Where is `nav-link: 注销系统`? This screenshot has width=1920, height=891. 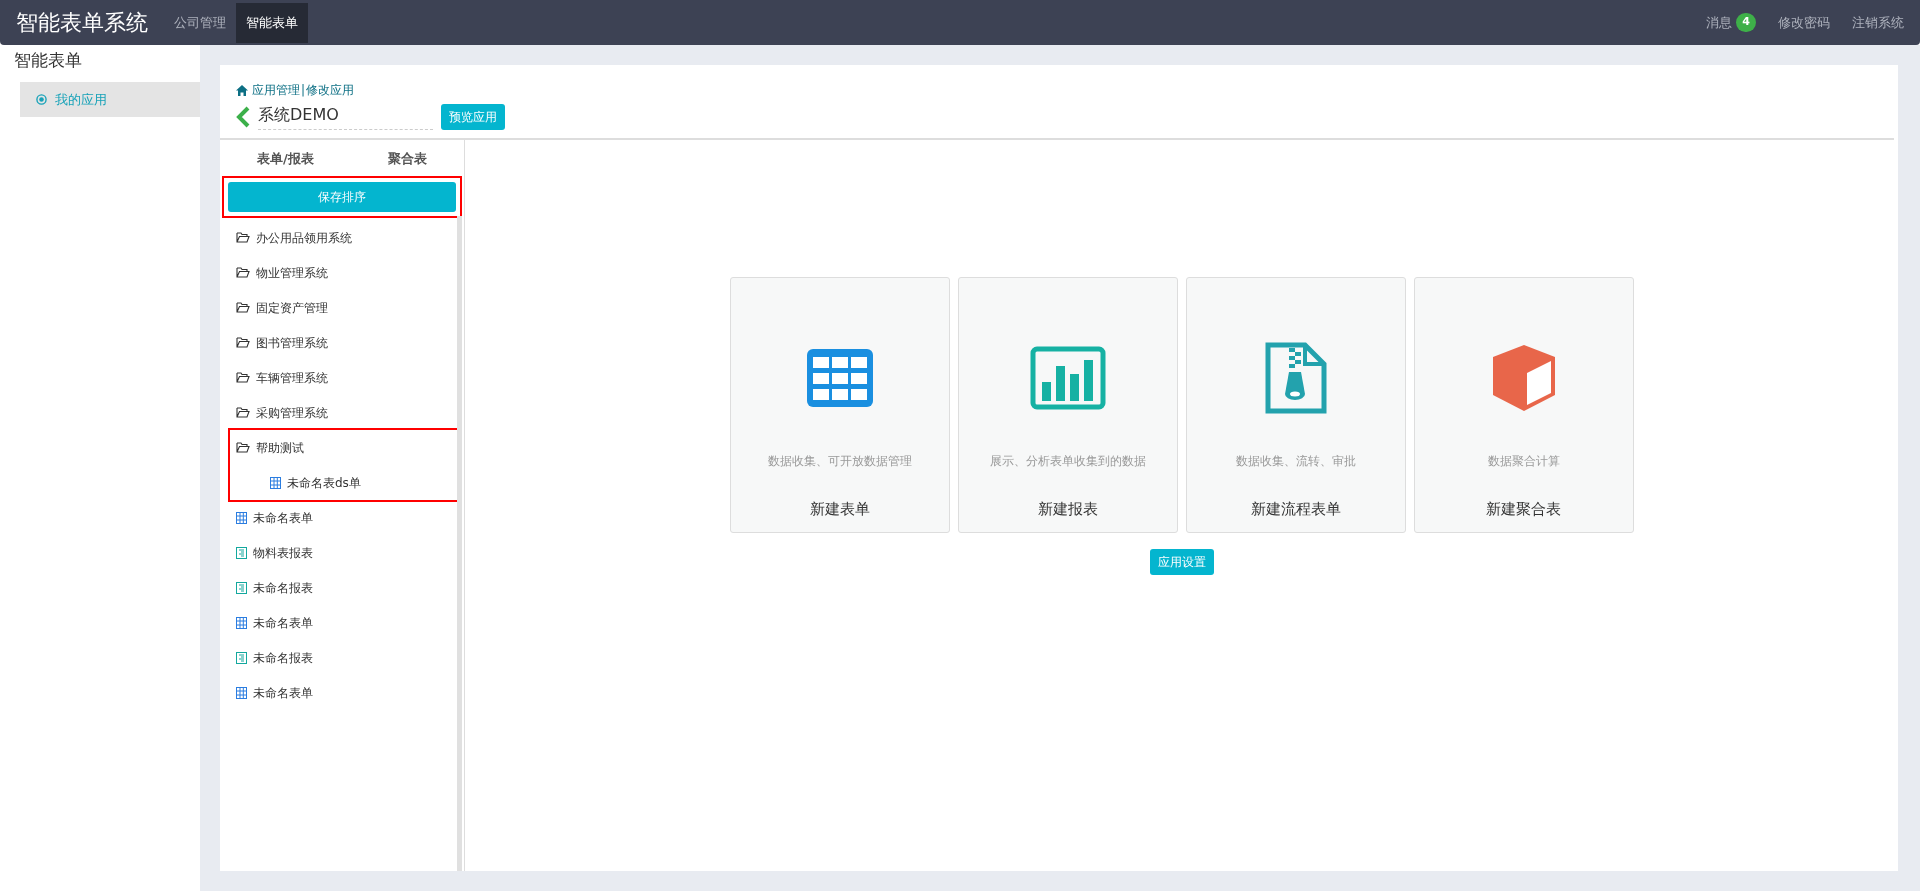 nav-link: 注销系统 is located at coordinates (1878, 22).